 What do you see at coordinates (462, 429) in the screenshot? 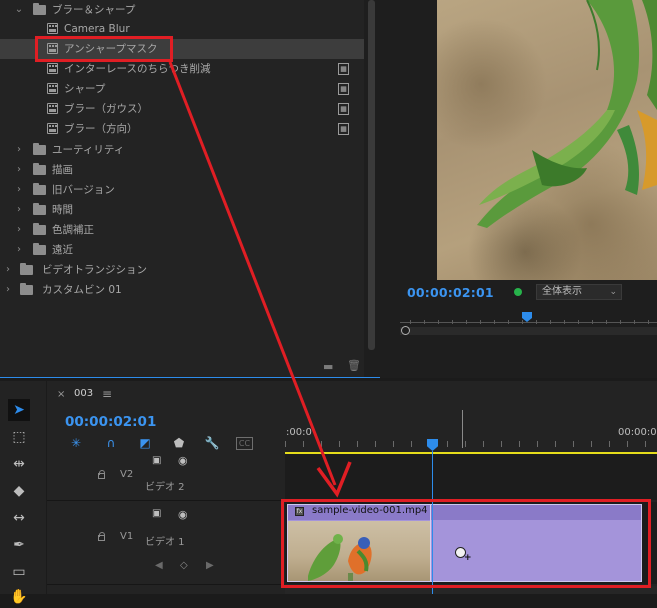
I see `timeline-ruler-major-tick` at bounding box center [462, 429].